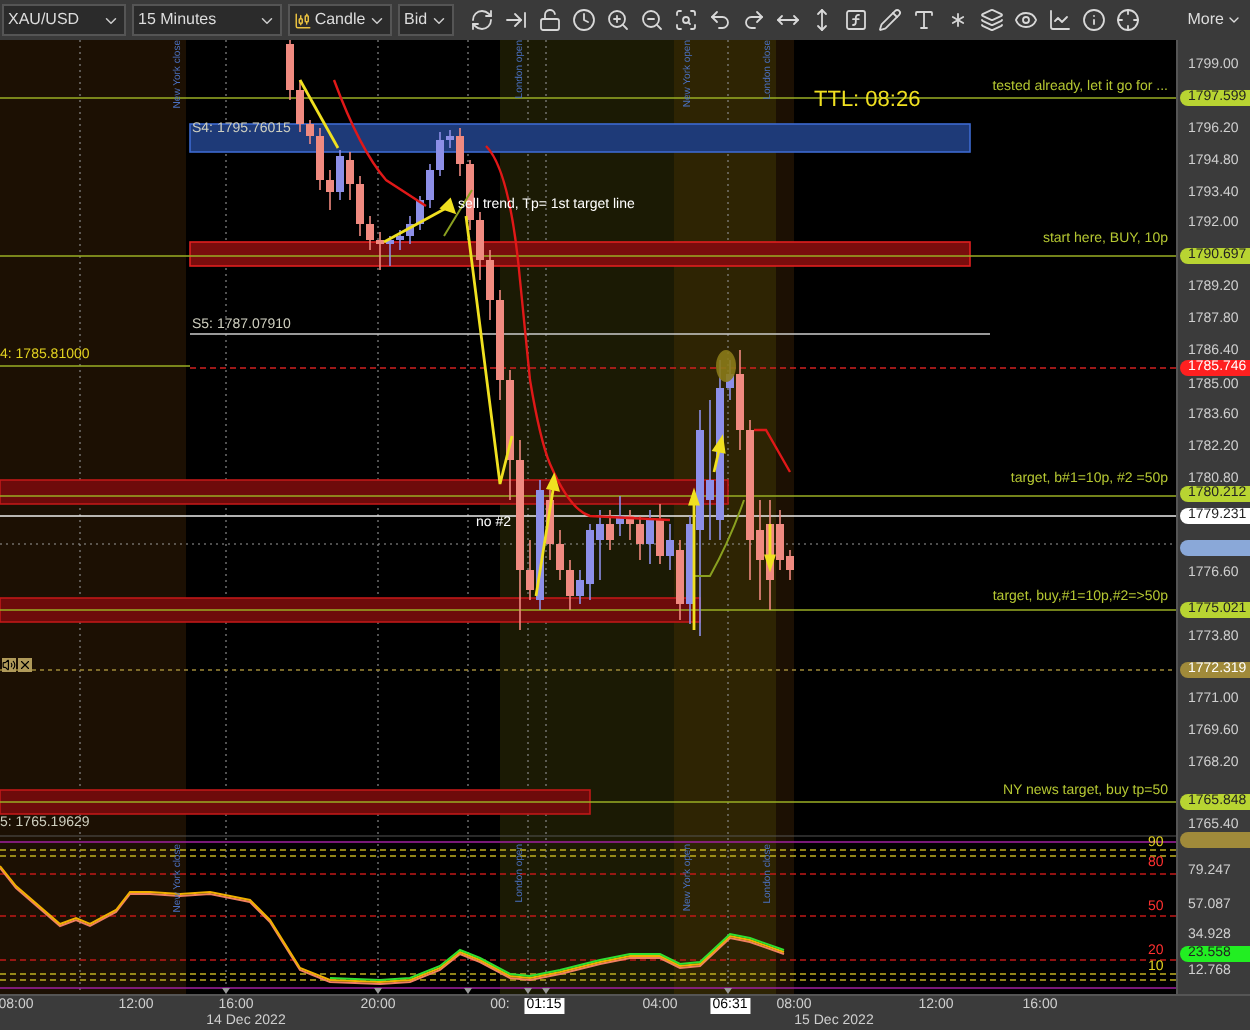 The image size is (1250, 1030). What do you see at coordinates (25, 665) in the screenshot?
I see `close-icon` at bounding box center [25, 665].